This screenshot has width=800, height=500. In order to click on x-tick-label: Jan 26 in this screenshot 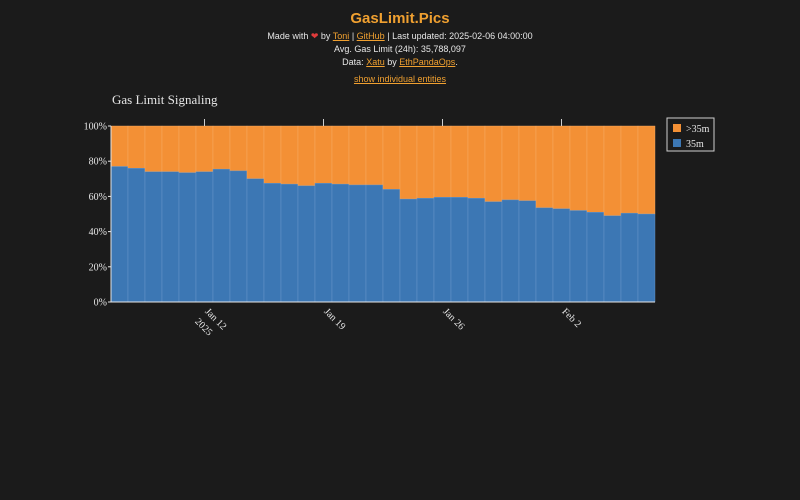, I will do `click(453, 319)`.